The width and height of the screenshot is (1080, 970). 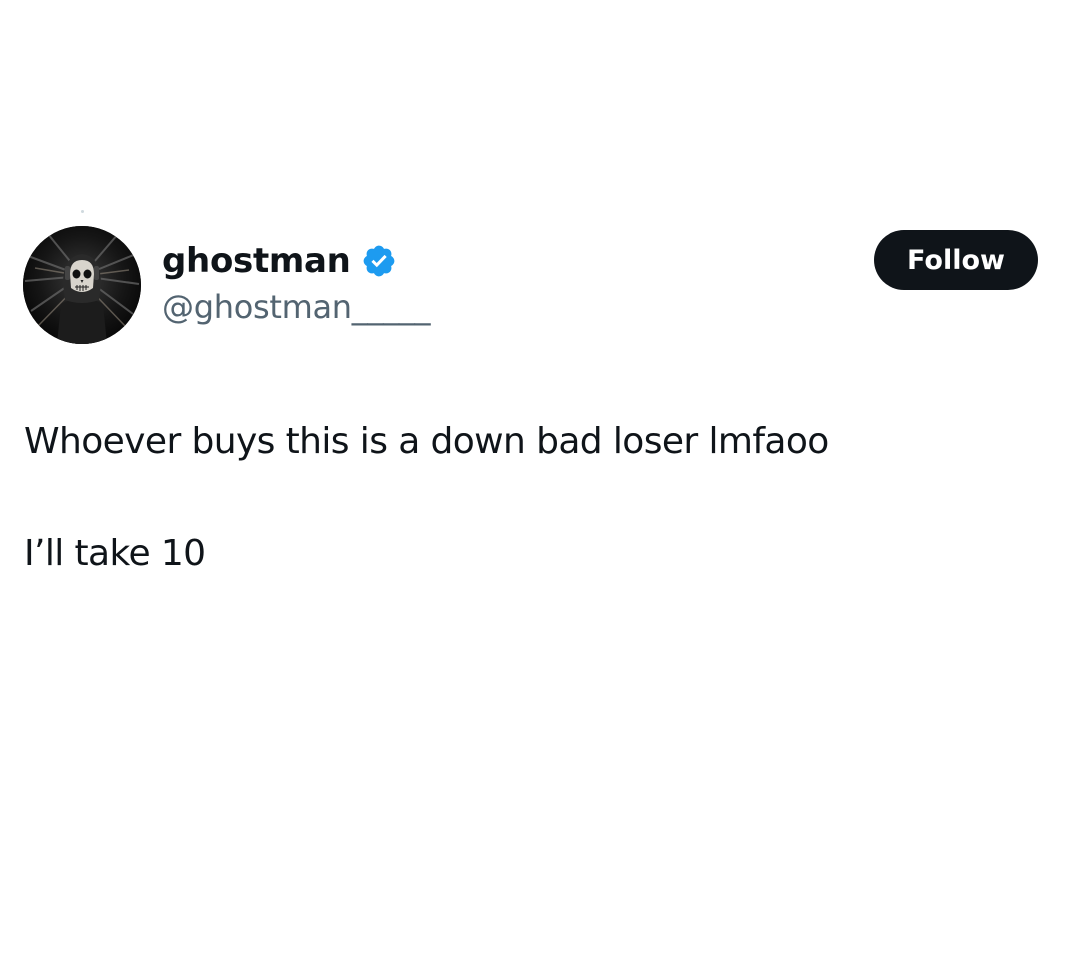 I want to click on verified-badge-icon, so click(x=379, y=261).